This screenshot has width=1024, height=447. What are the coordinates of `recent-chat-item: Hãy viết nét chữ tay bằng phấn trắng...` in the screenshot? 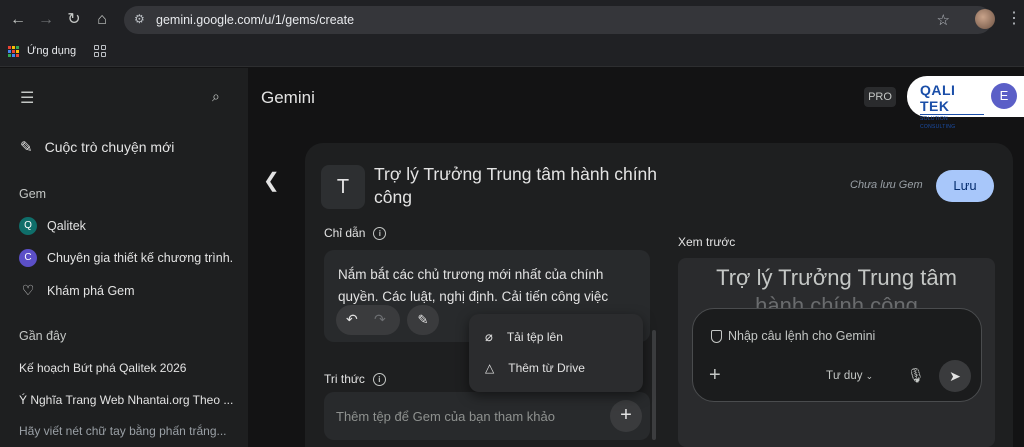 It's located at (126, 431).